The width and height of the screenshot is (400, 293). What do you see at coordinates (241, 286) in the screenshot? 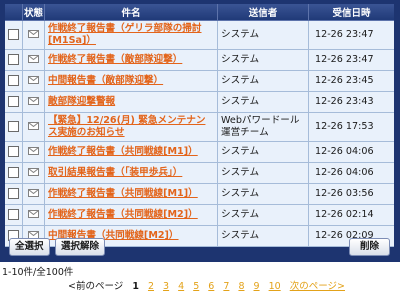
I see `page-link: 8` at bounding box center [241, 286].